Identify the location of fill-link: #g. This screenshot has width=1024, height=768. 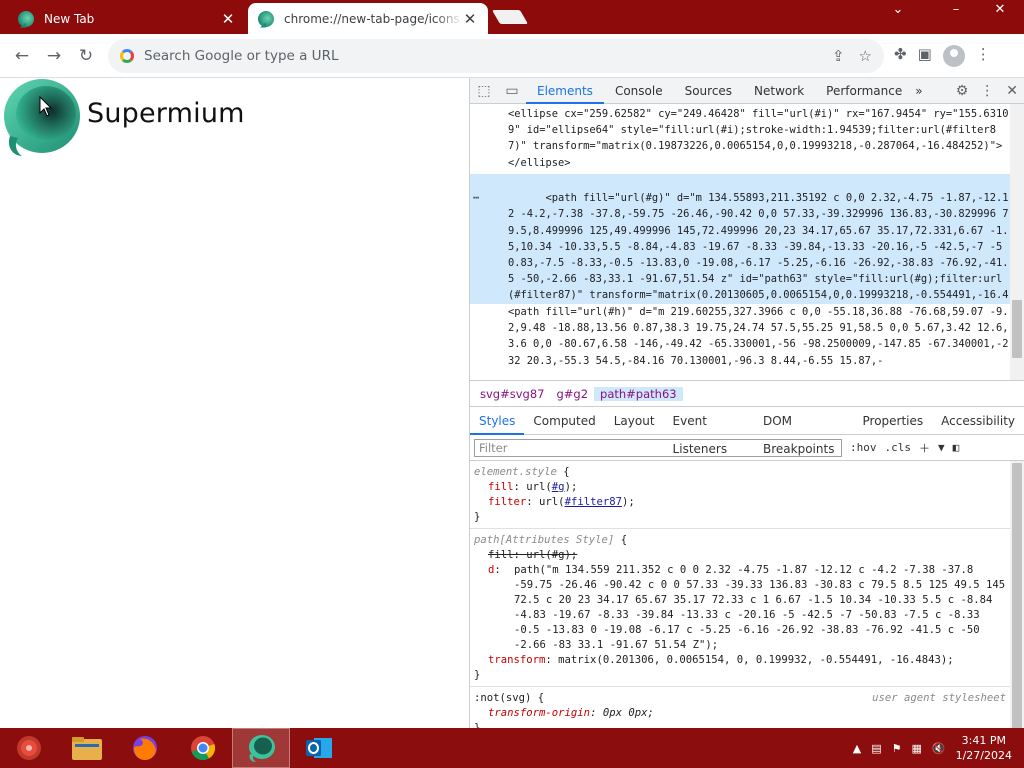
(558, 487).